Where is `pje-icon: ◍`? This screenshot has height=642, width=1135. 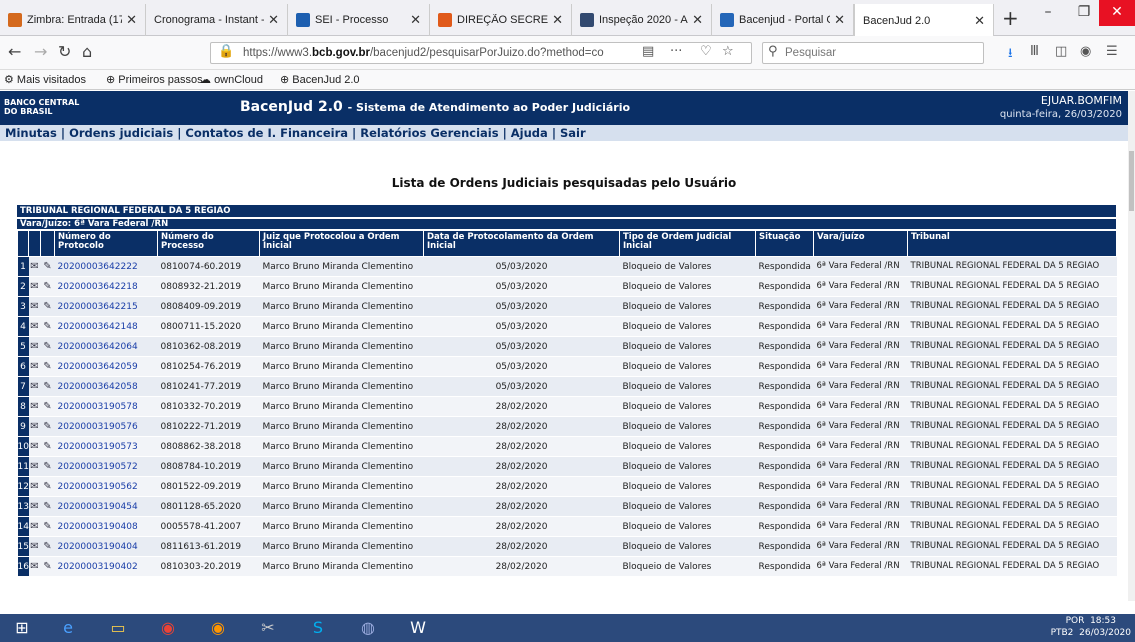 pje-icon: ◍ is located at coordinates (368, 628).